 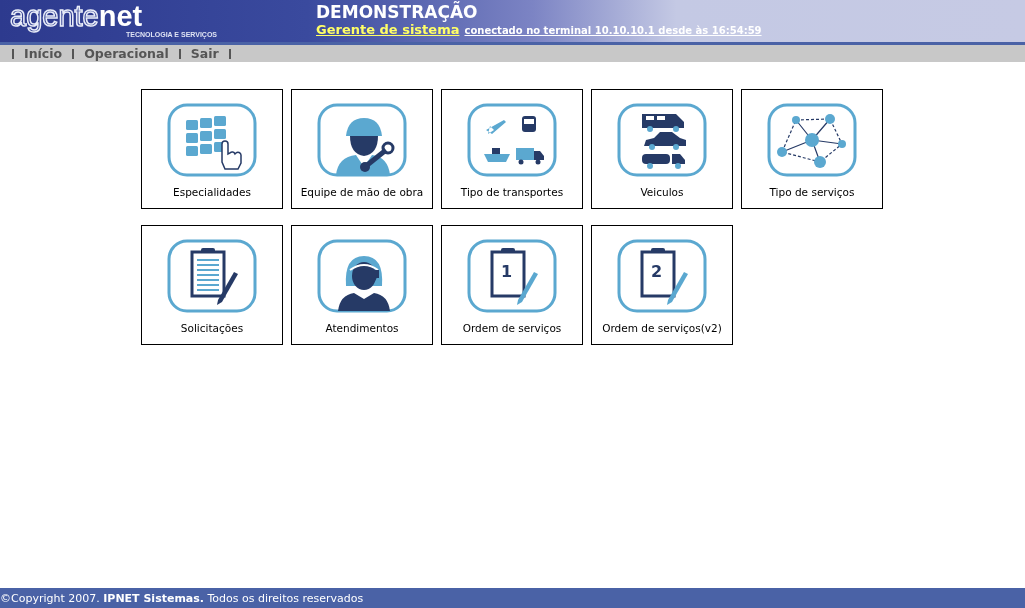 I want to click on nav-link: Operacional, so click(x=126, y=53).